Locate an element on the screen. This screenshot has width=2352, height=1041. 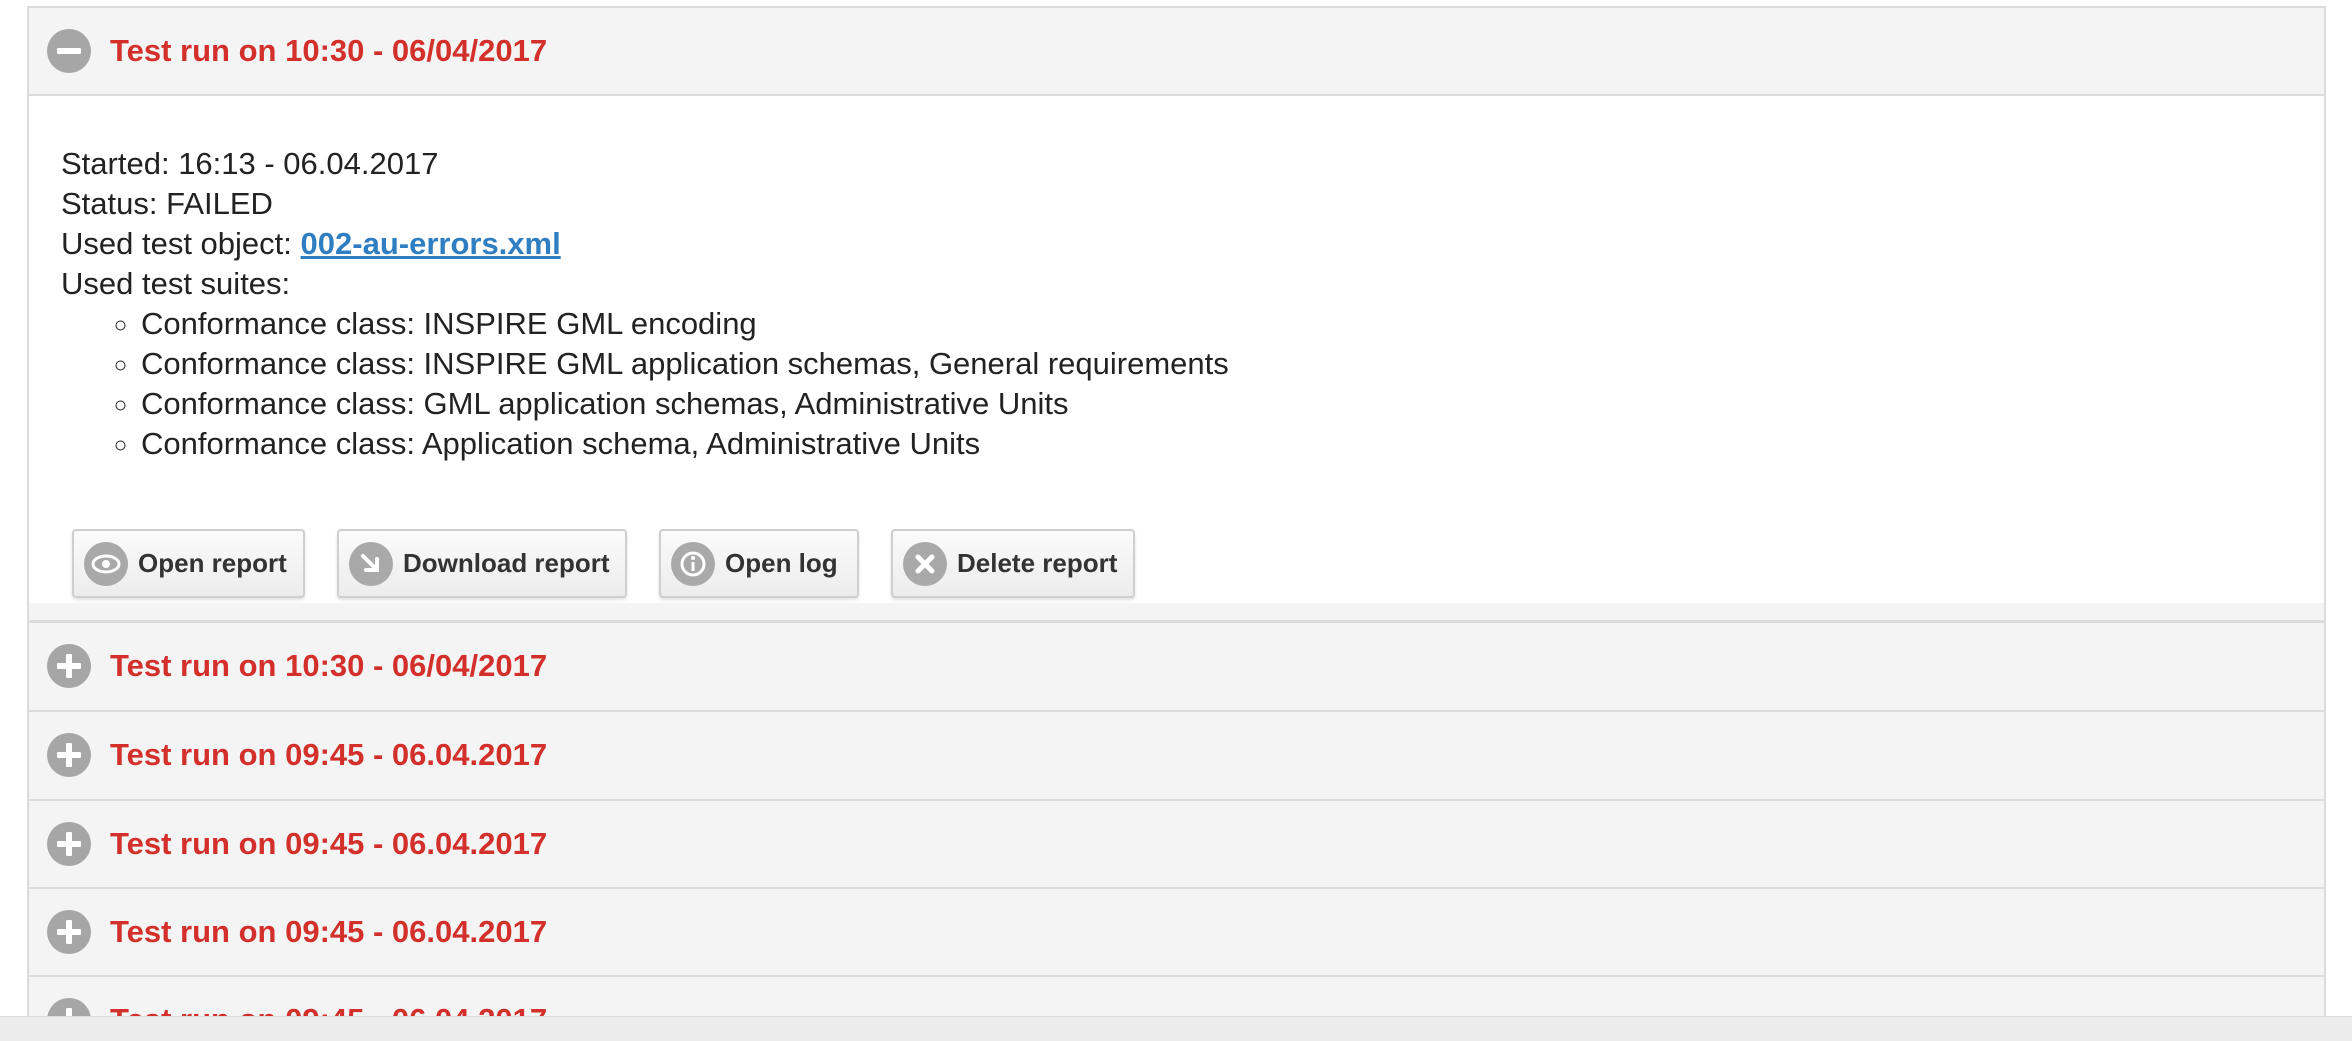
status-line: Status: FAILED is located at coordinates (167, 203).